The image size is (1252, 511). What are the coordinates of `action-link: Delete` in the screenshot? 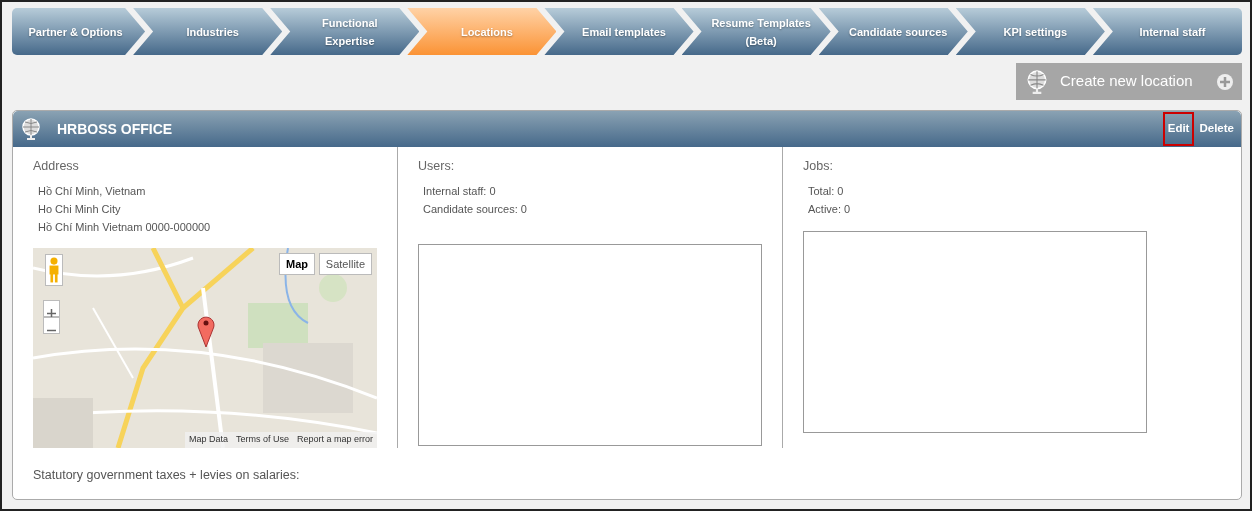 It's located at (1216, 129).